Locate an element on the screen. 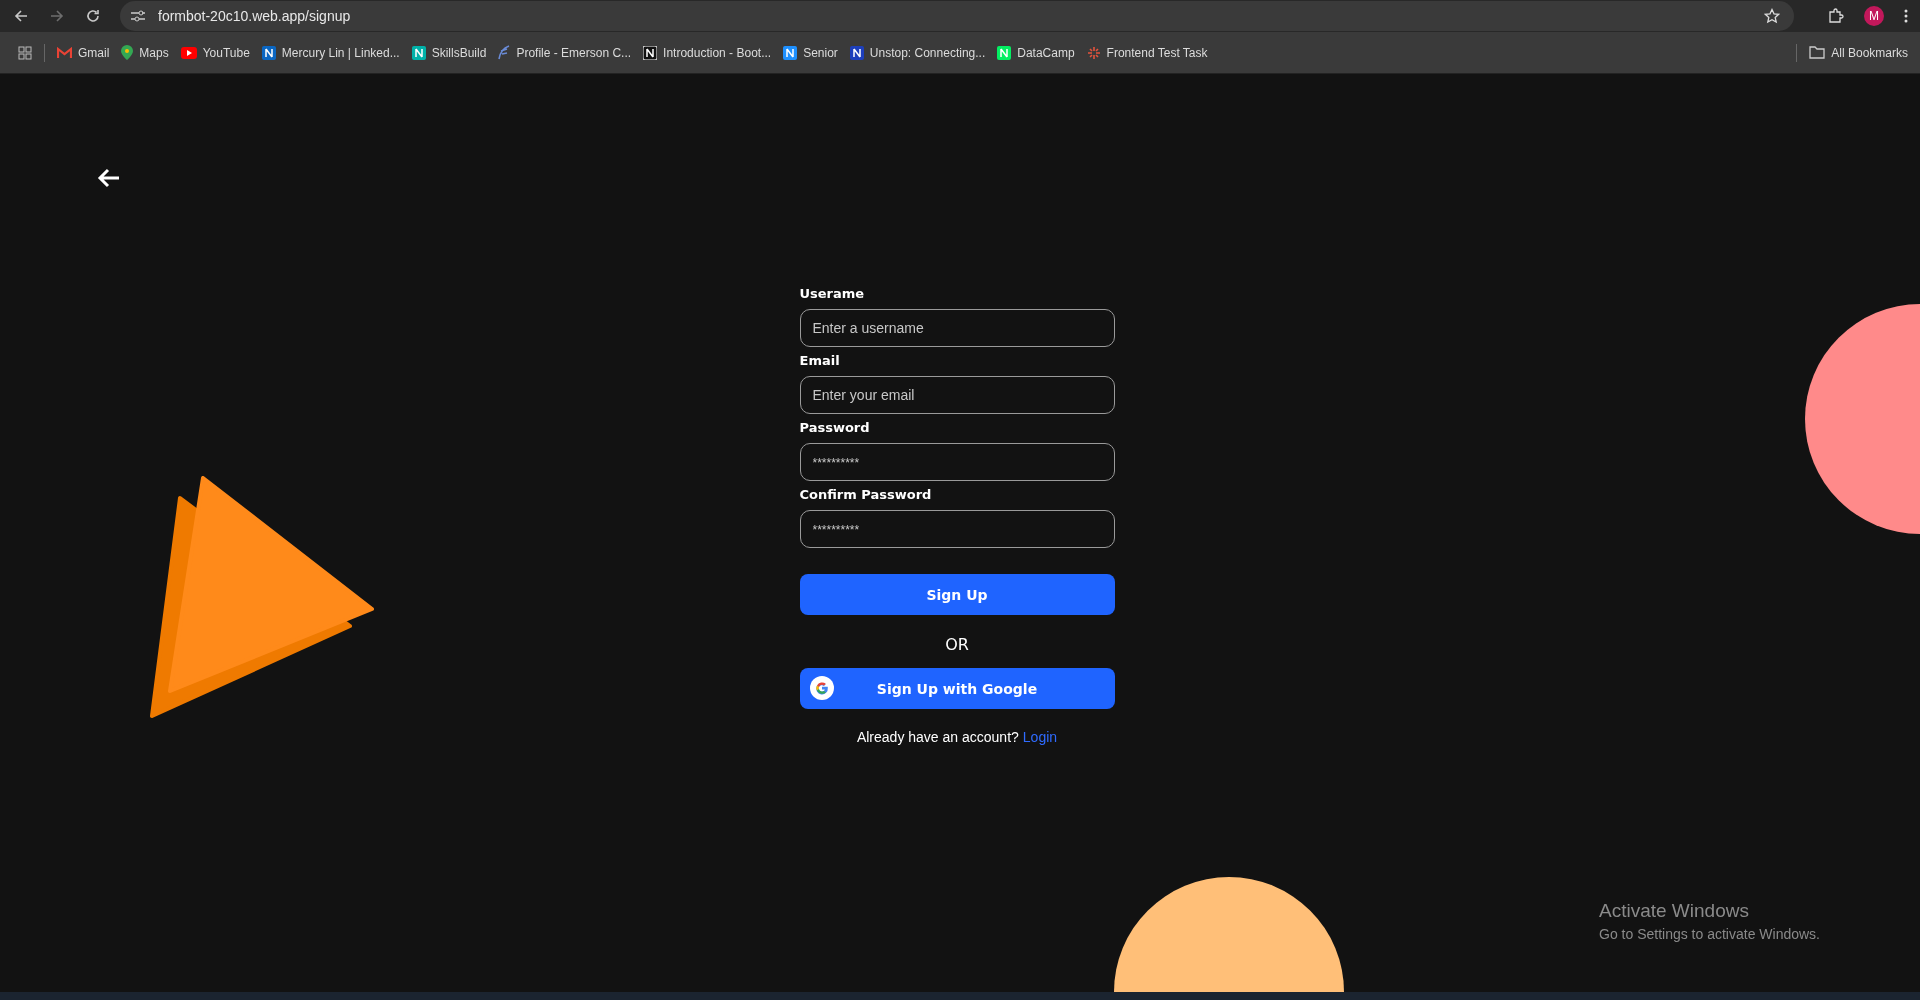 Image resolution: width=1920 pixels, height=1000 pixels. feather-icon is located at coordinates (504, 52).